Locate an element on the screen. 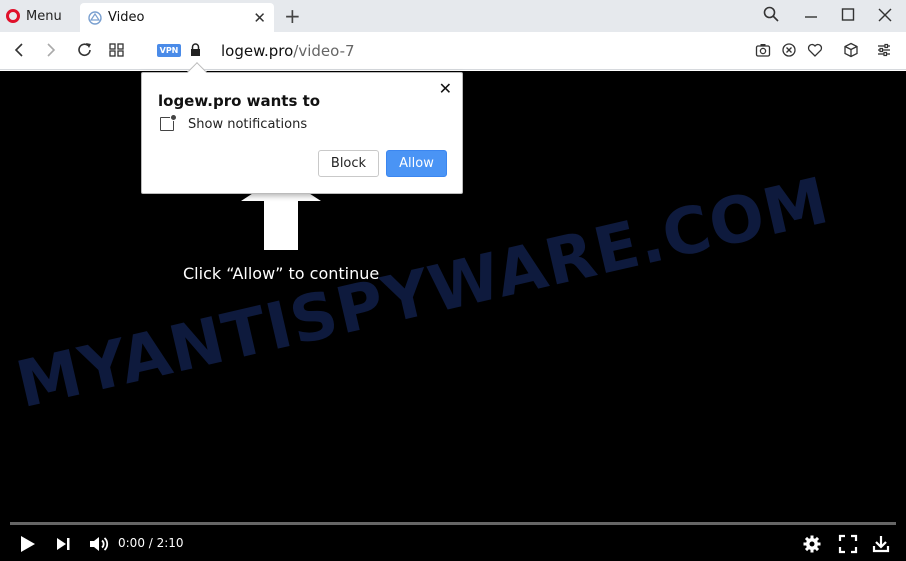 This screenshot has width=906, height=561. maximize-window-icon is located at coordinates (848, 14).